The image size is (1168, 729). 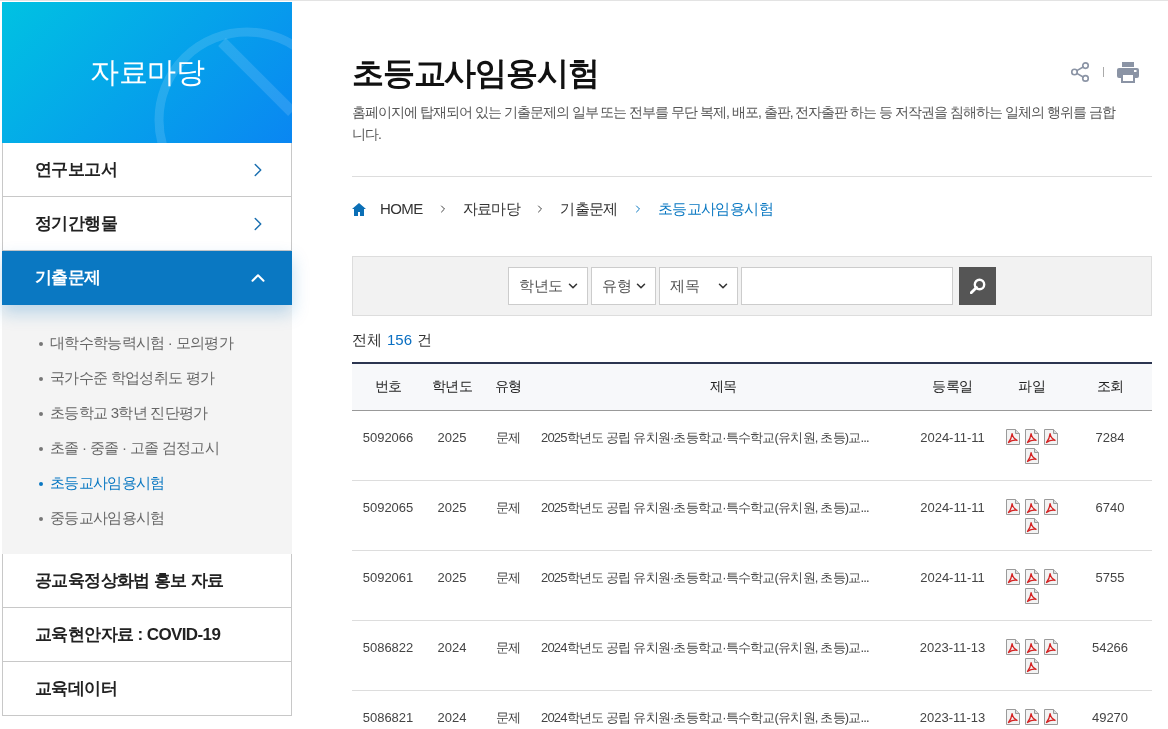 What do you see at coordinates (847, 286) in the screenshot?
I see `search-input` at bounding box center [847, 286].